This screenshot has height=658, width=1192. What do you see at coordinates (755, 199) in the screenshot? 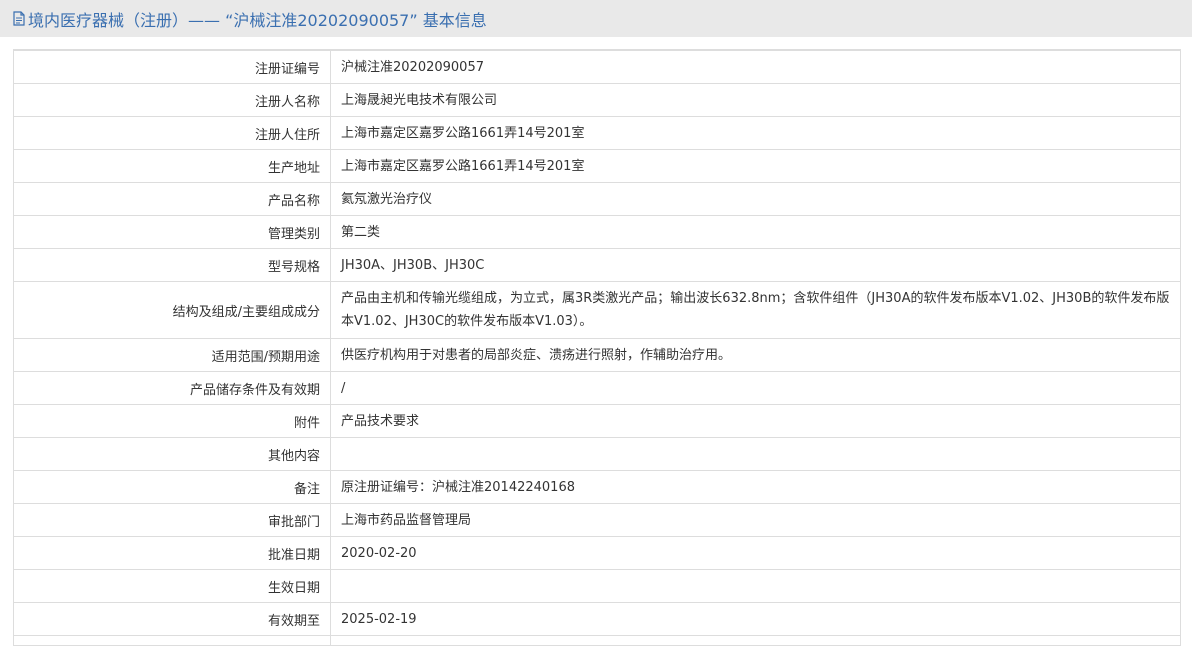
I see `row-value: 氦氖激光治疗仪` at bounding box center [755, 199].